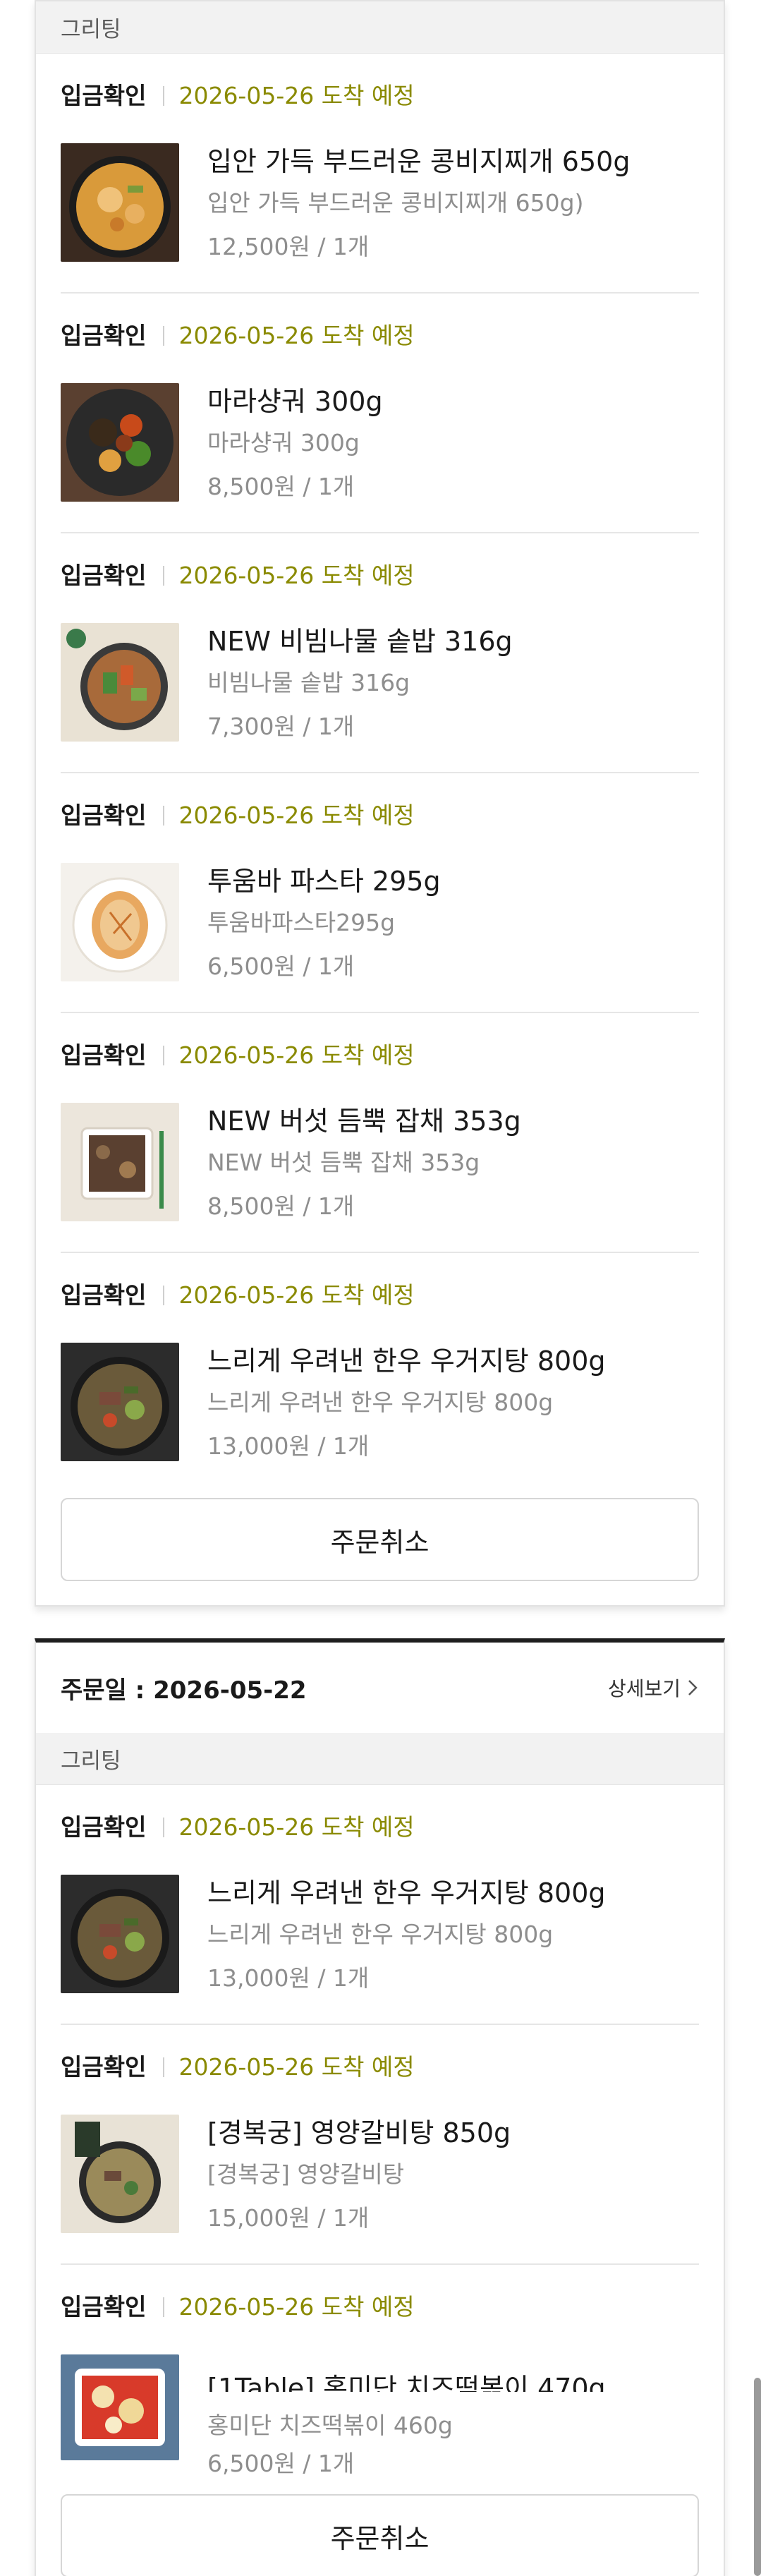 This screenshot has width=761, height=2576. I want to click on scrollbar, so click(757, 2477).